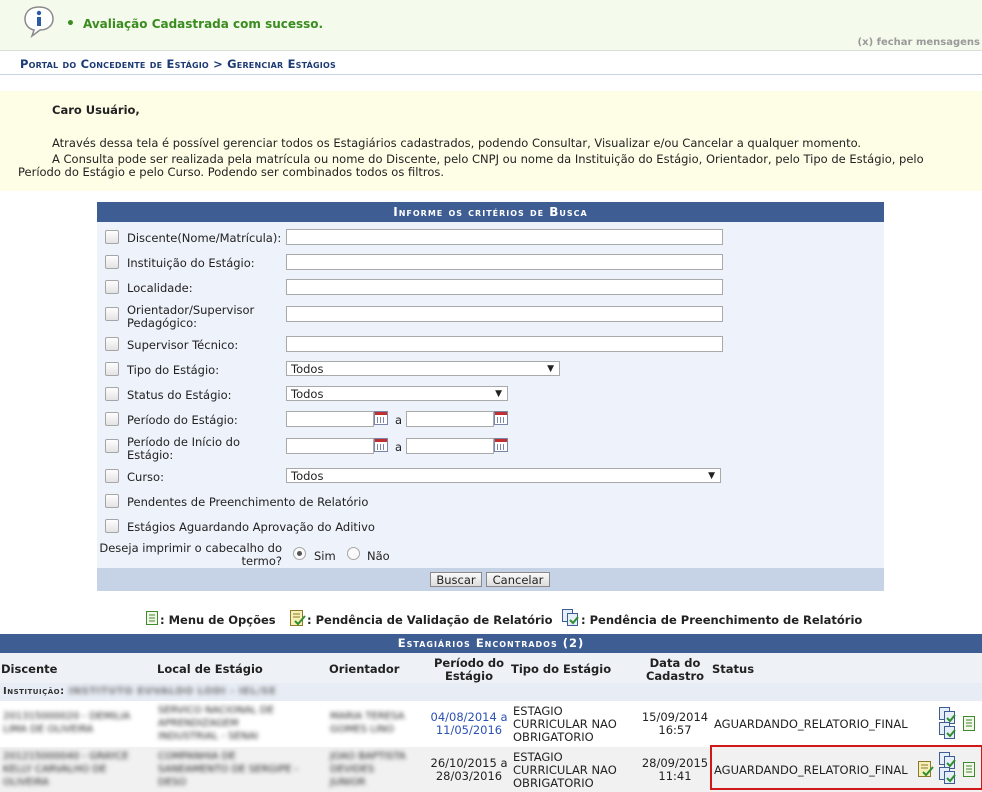 This screenshot has height=792, width=982. I want to click on discente-input, so click(504, 237).